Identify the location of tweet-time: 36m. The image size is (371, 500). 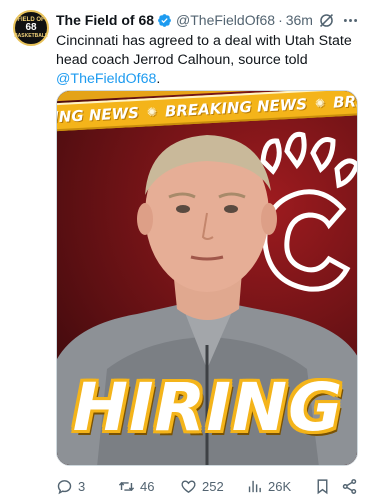
(299, 20).